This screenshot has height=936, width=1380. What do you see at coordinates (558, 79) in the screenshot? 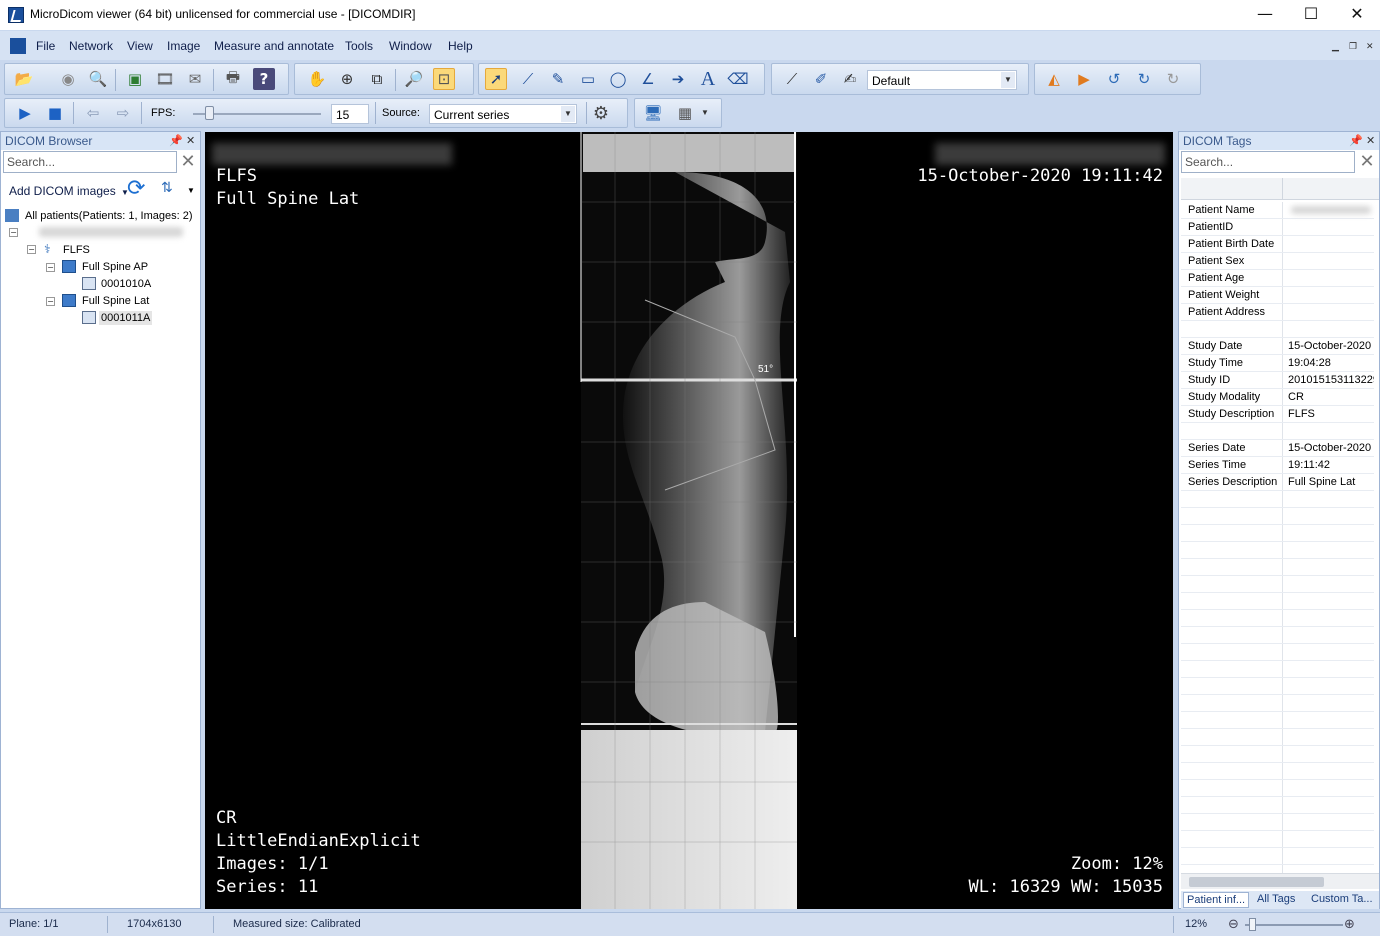
I see `pencil-icon: ✎` at bounding box center [558, 79].